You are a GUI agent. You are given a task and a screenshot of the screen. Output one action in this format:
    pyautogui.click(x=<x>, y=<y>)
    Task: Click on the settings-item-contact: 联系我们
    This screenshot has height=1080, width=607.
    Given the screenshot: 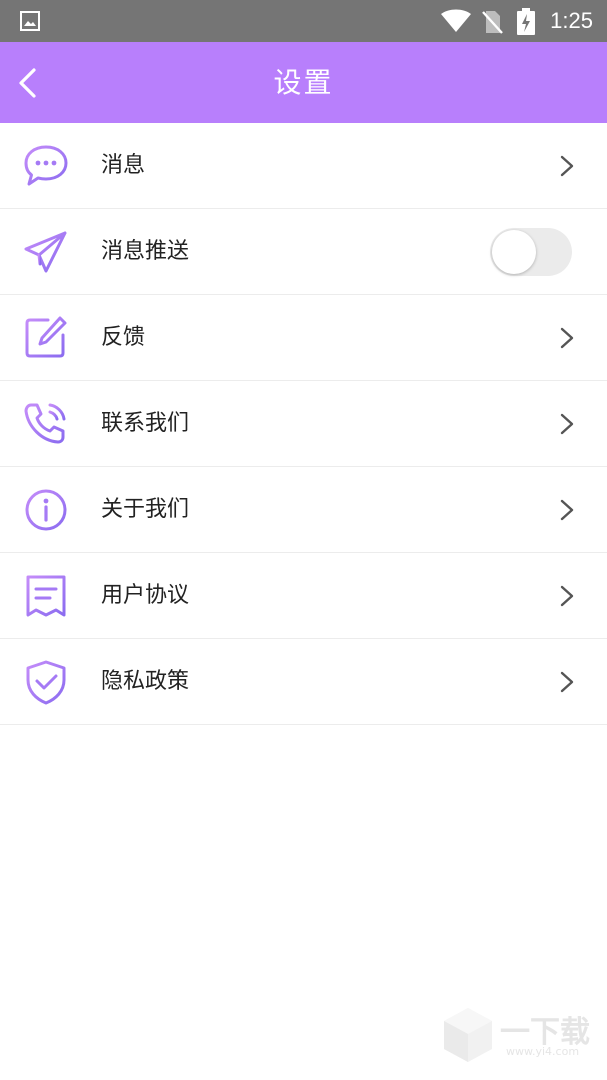 What is the action you would take?
    pyautogui.click(x=303, y=424)
    